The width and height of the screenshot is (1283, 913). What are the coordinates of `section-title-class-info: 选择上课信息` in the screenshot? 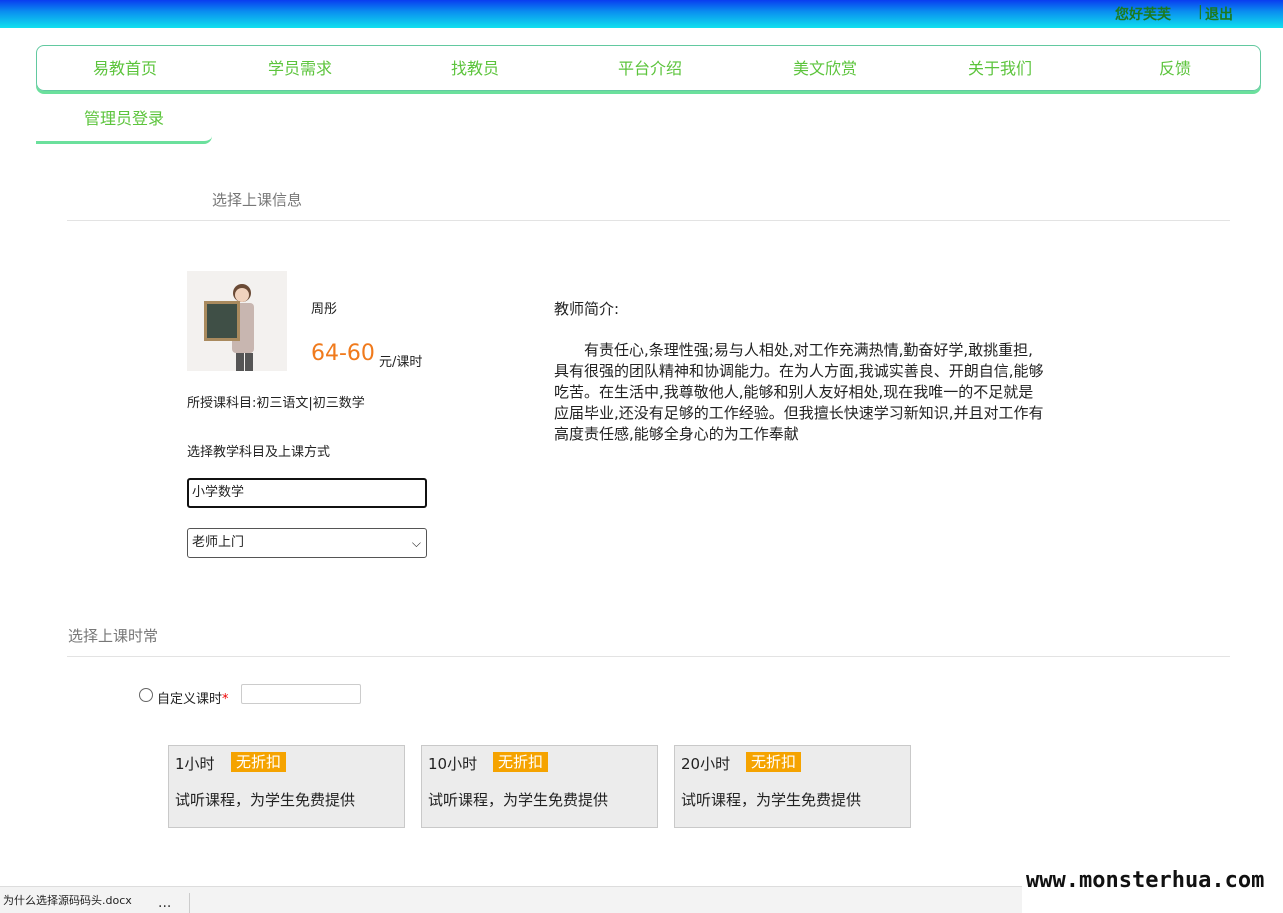 It's located at (257, 200).